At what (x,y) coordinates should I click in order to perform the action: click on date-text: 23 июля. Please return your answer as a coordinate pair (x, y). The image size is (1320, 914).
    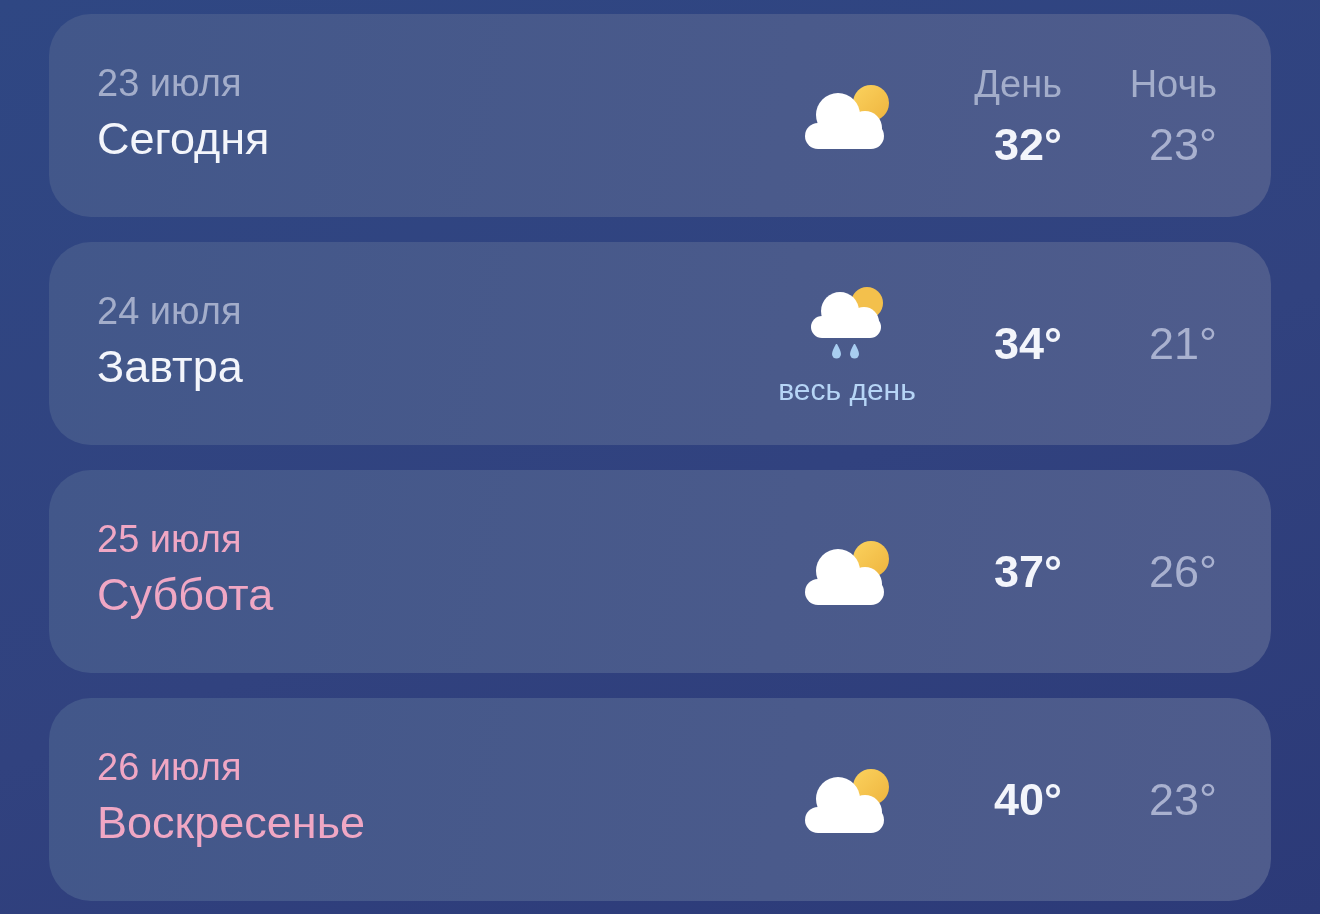
    Looking at the image, I should click on (169, 83).